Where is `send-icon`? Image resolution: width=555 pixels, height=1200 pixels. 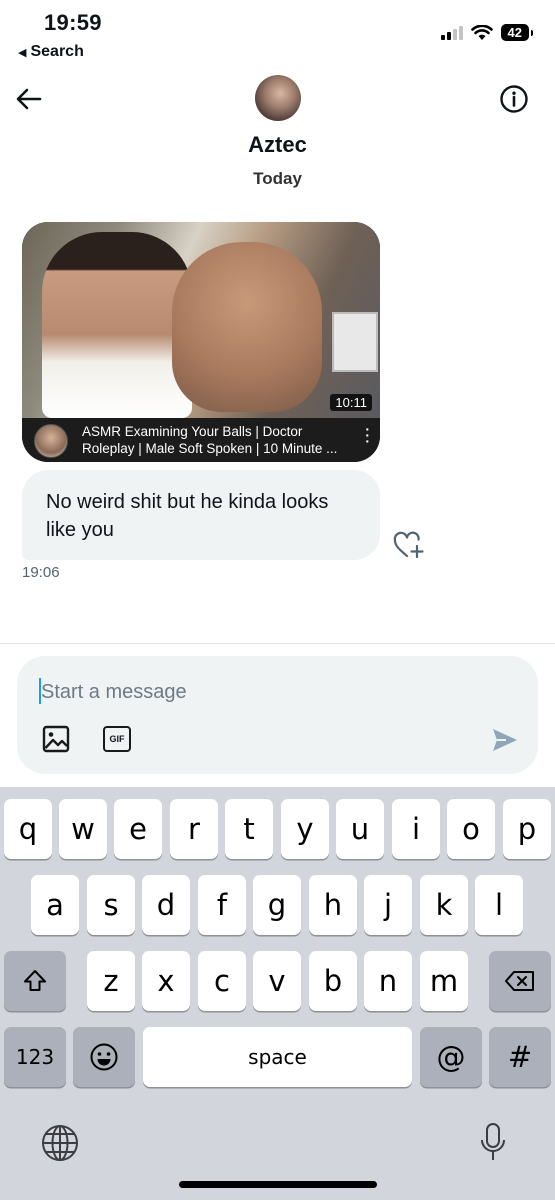 send-icon is located at coordinates (505, 740).